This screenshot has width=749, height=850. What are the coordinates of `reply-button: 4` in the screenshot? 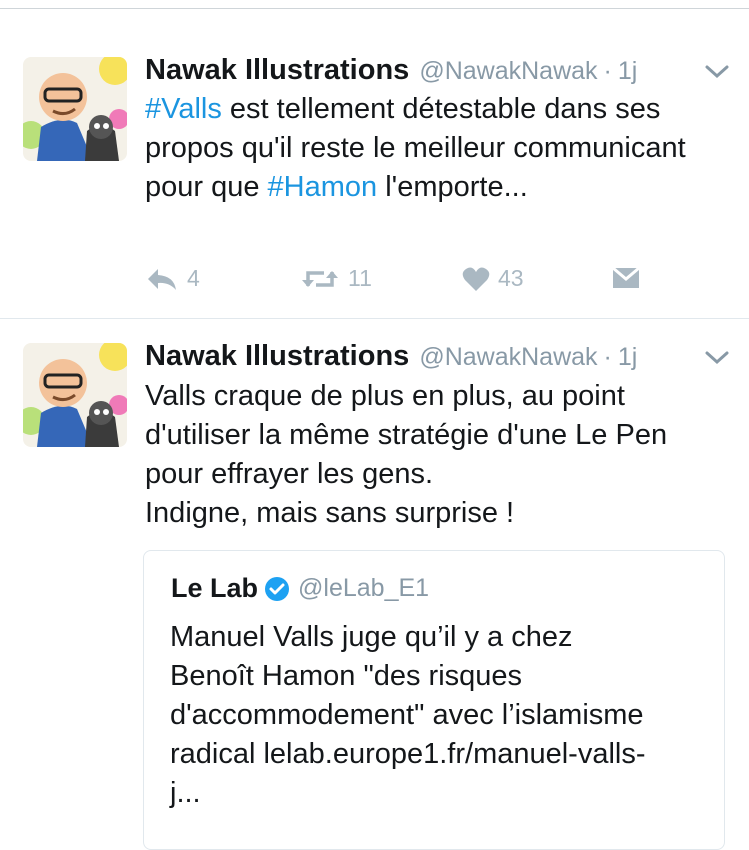 It's located at (172, 278).